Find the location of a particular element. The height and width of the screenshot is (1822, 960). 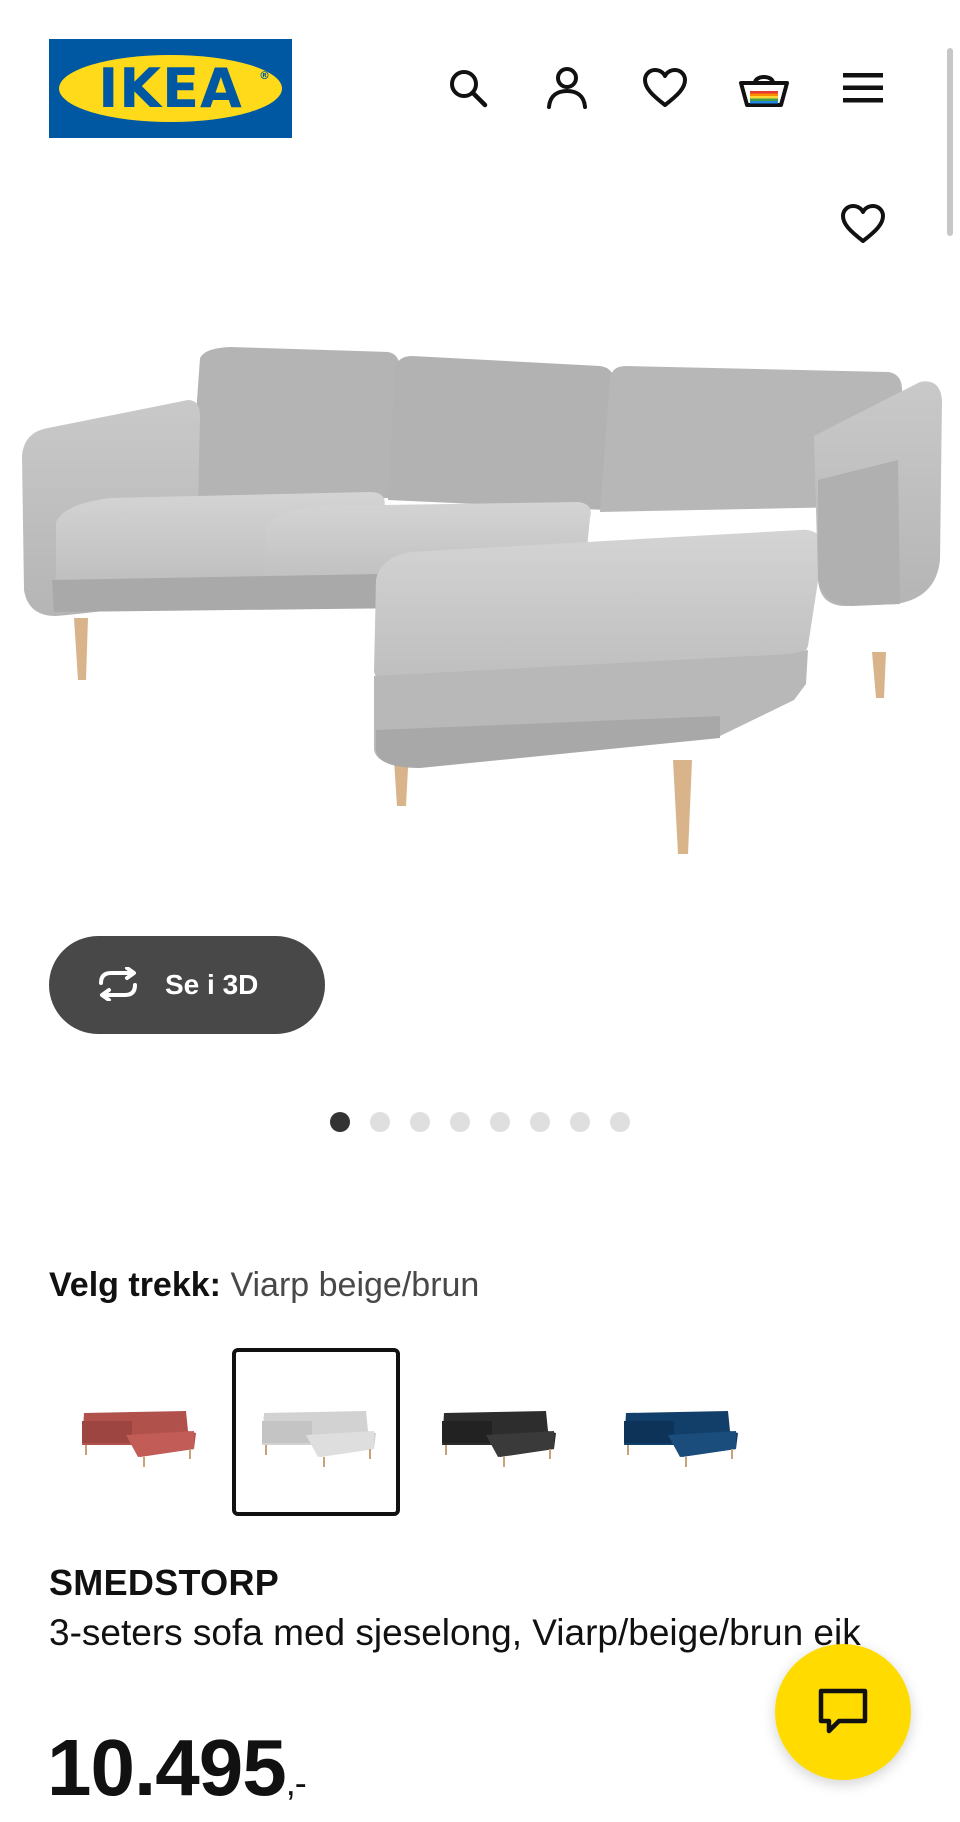

fabric-selected-value: Viarp beige/brun is located at coordinates (355, 1285).